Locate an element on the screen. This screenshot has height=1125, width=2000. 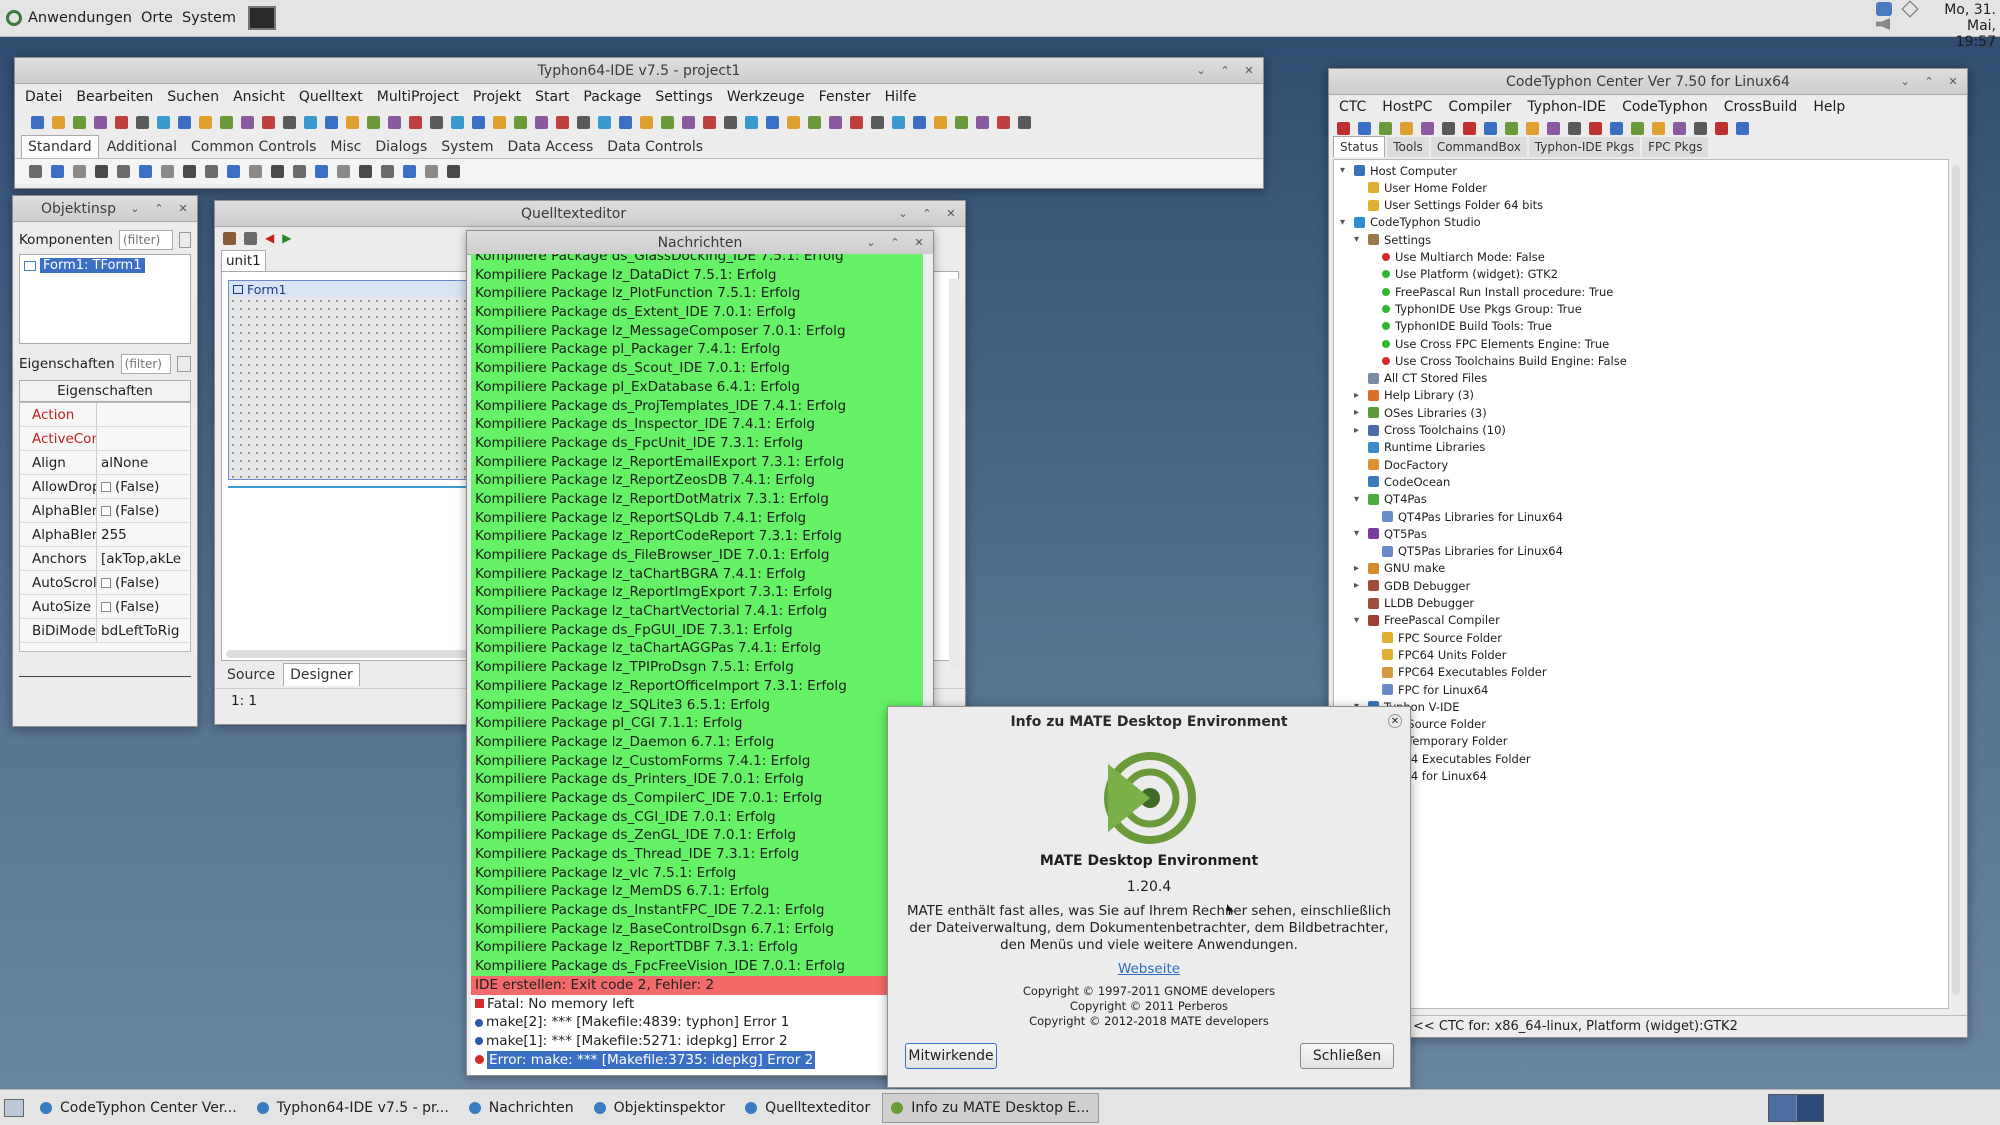
minimize-button: ⌄ is located at coordinates (1905, 81).